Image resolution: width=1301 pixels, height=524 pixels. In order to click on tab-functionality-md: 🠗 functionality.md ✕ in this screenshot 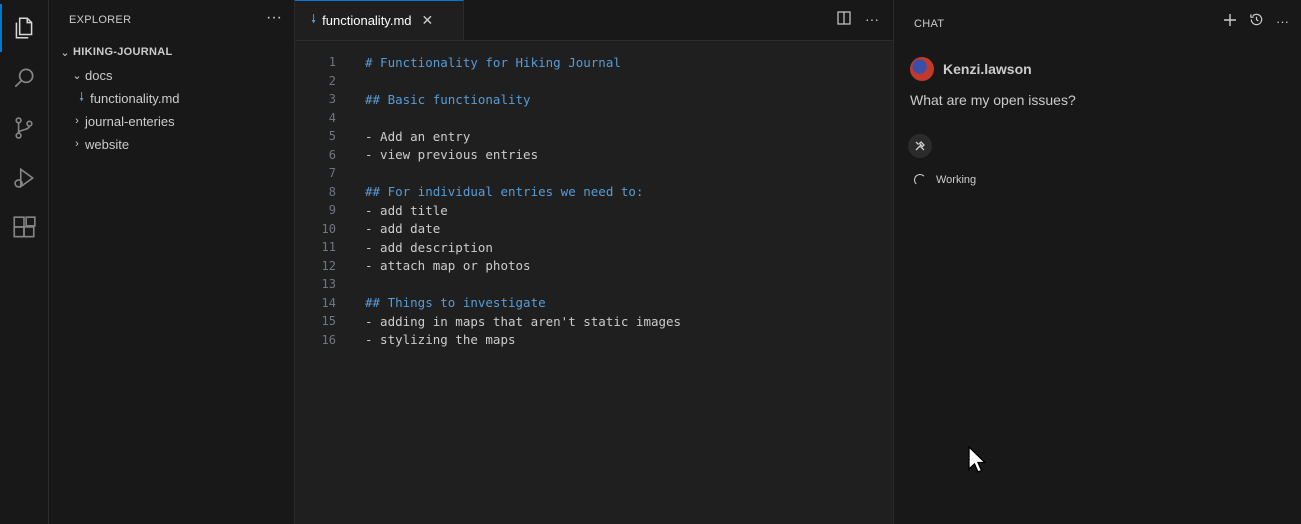, I will do `click(379, 20)`.